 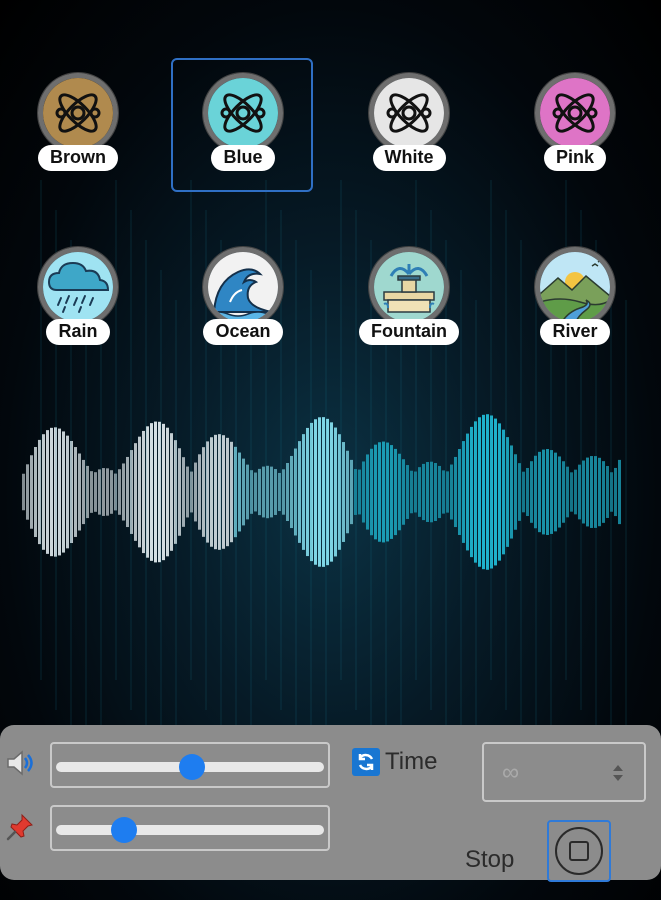 What do you see at coordinates (190, 828) in the screenshot?
I see `secondary-slider` at bounding box center [190, 828].